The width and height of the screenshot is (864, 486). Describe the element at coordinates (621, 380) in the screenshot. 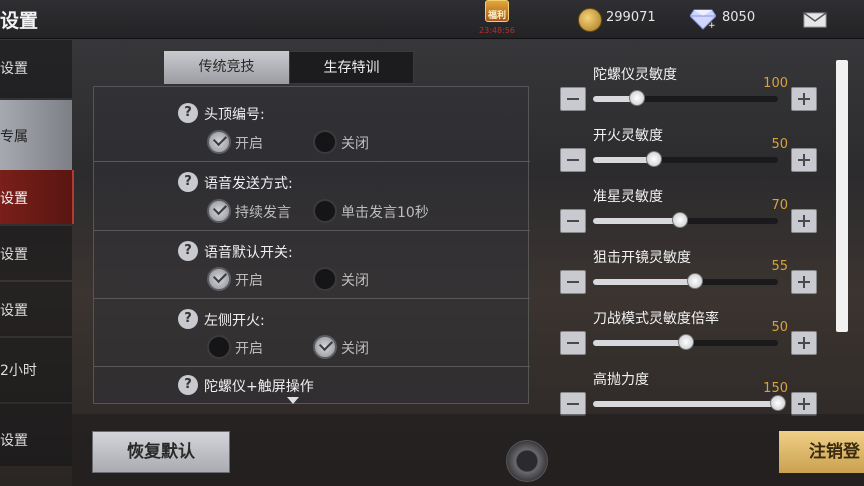

I see `slider-label: 高抛力度` at that location.